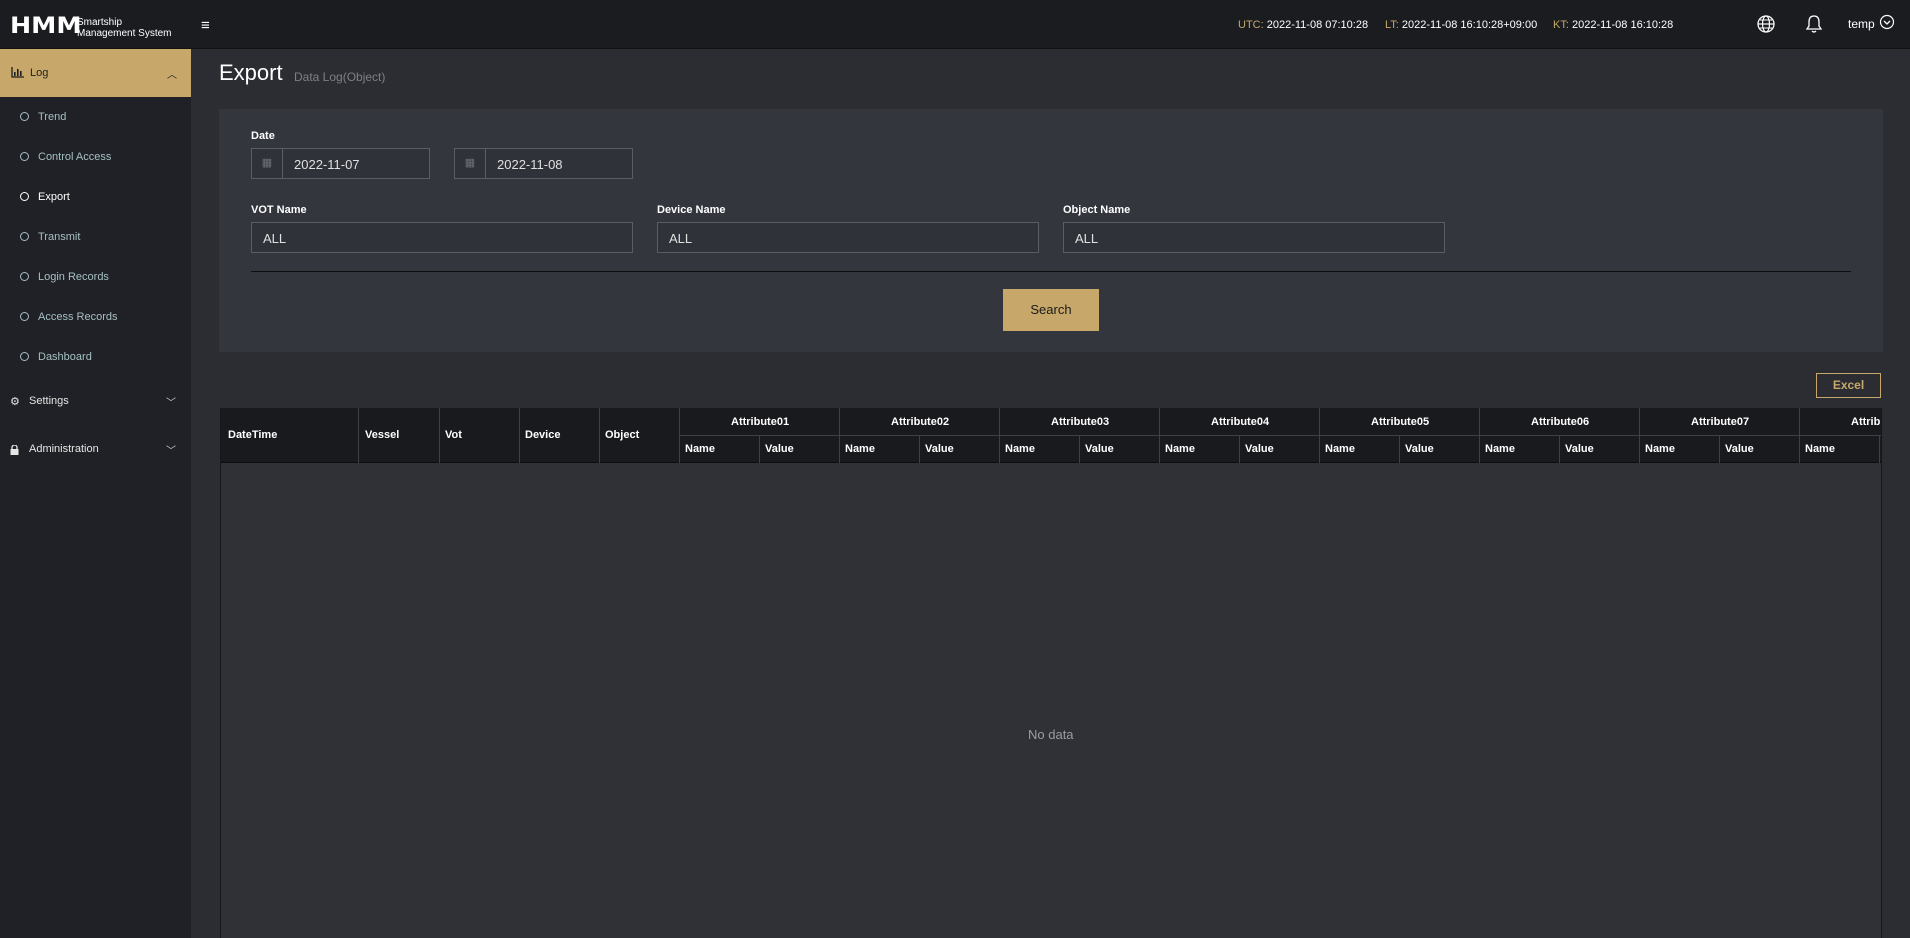 The height and width of the screenshot is (938, 1910). What do you see at coordinates (1180, 449) in the screenshot?
I see `col-attr04-name: Name` at bounding box center [1180, 449].